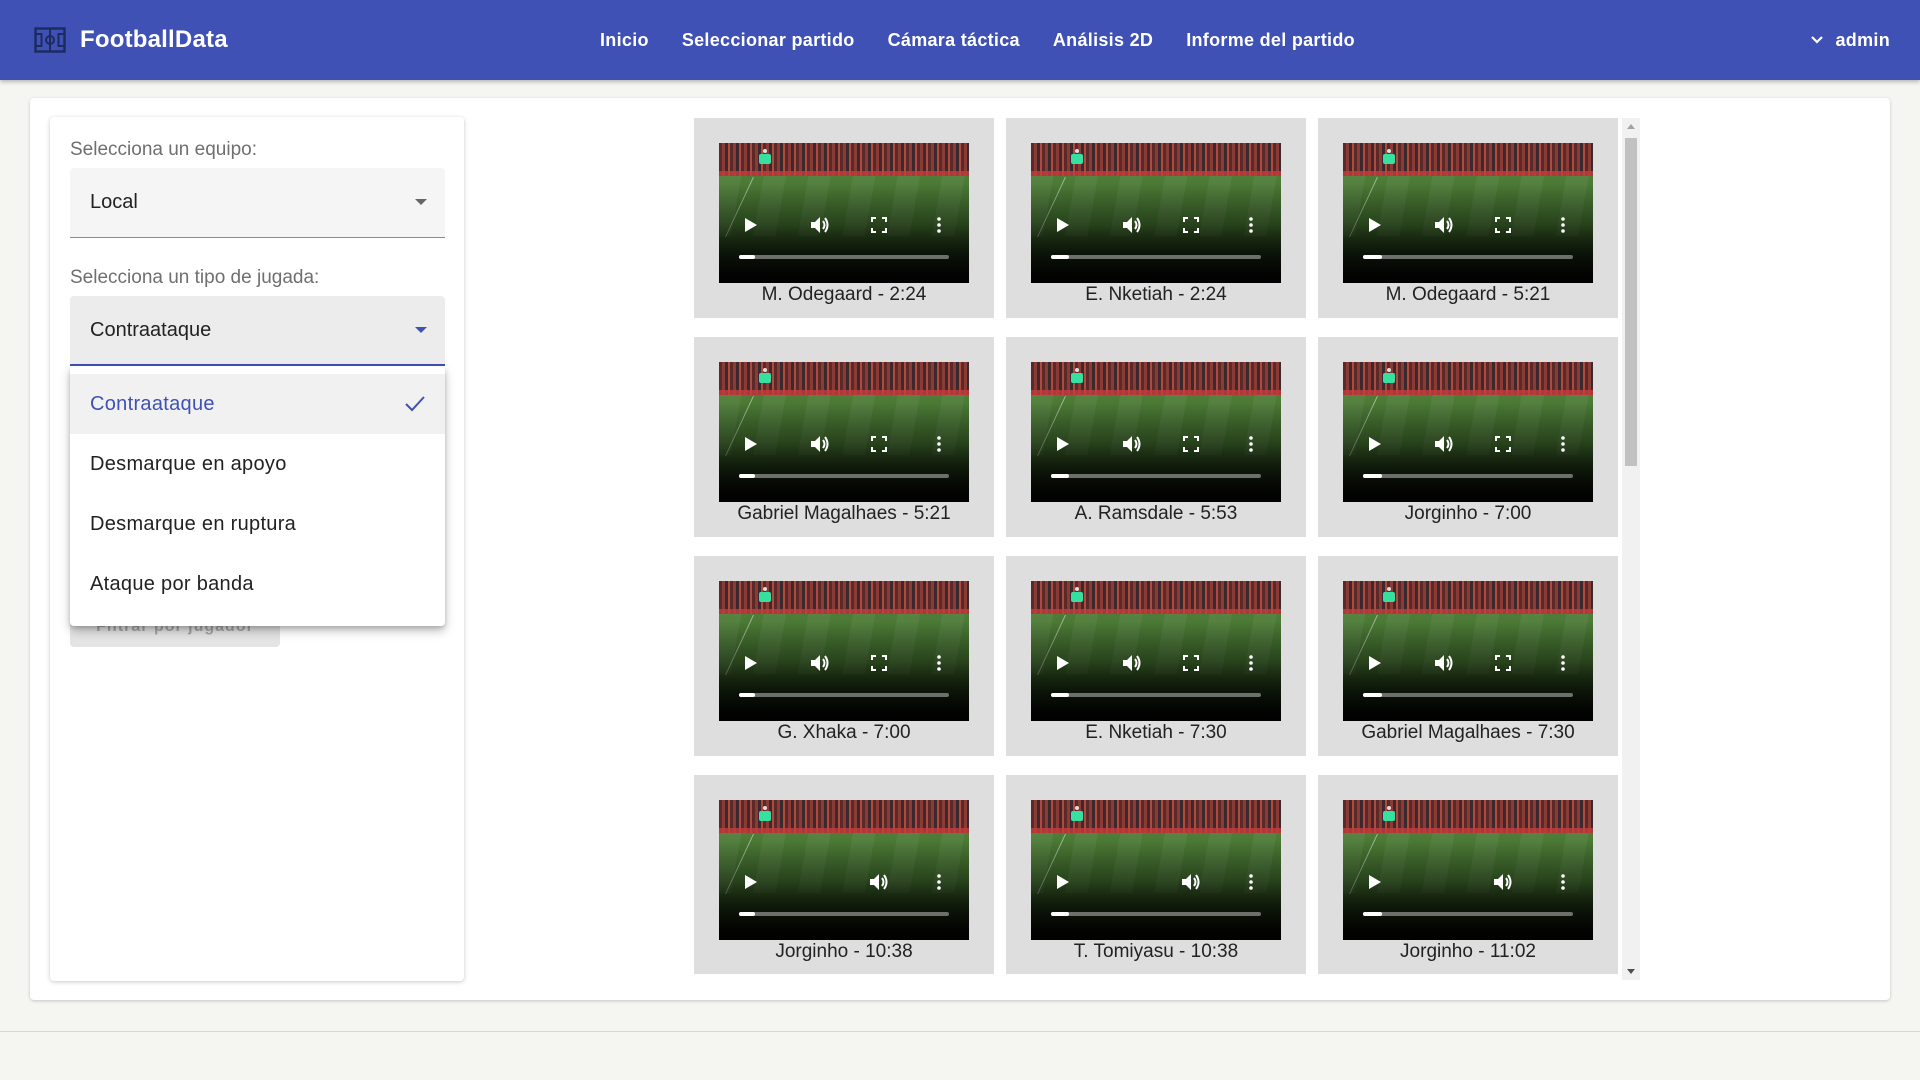 This screenshot has height=1080, width=1920. What do you see at coordinates (131, 40) in the screenshot?
I see `brand: FootballData` at bounding box center [131, 40].